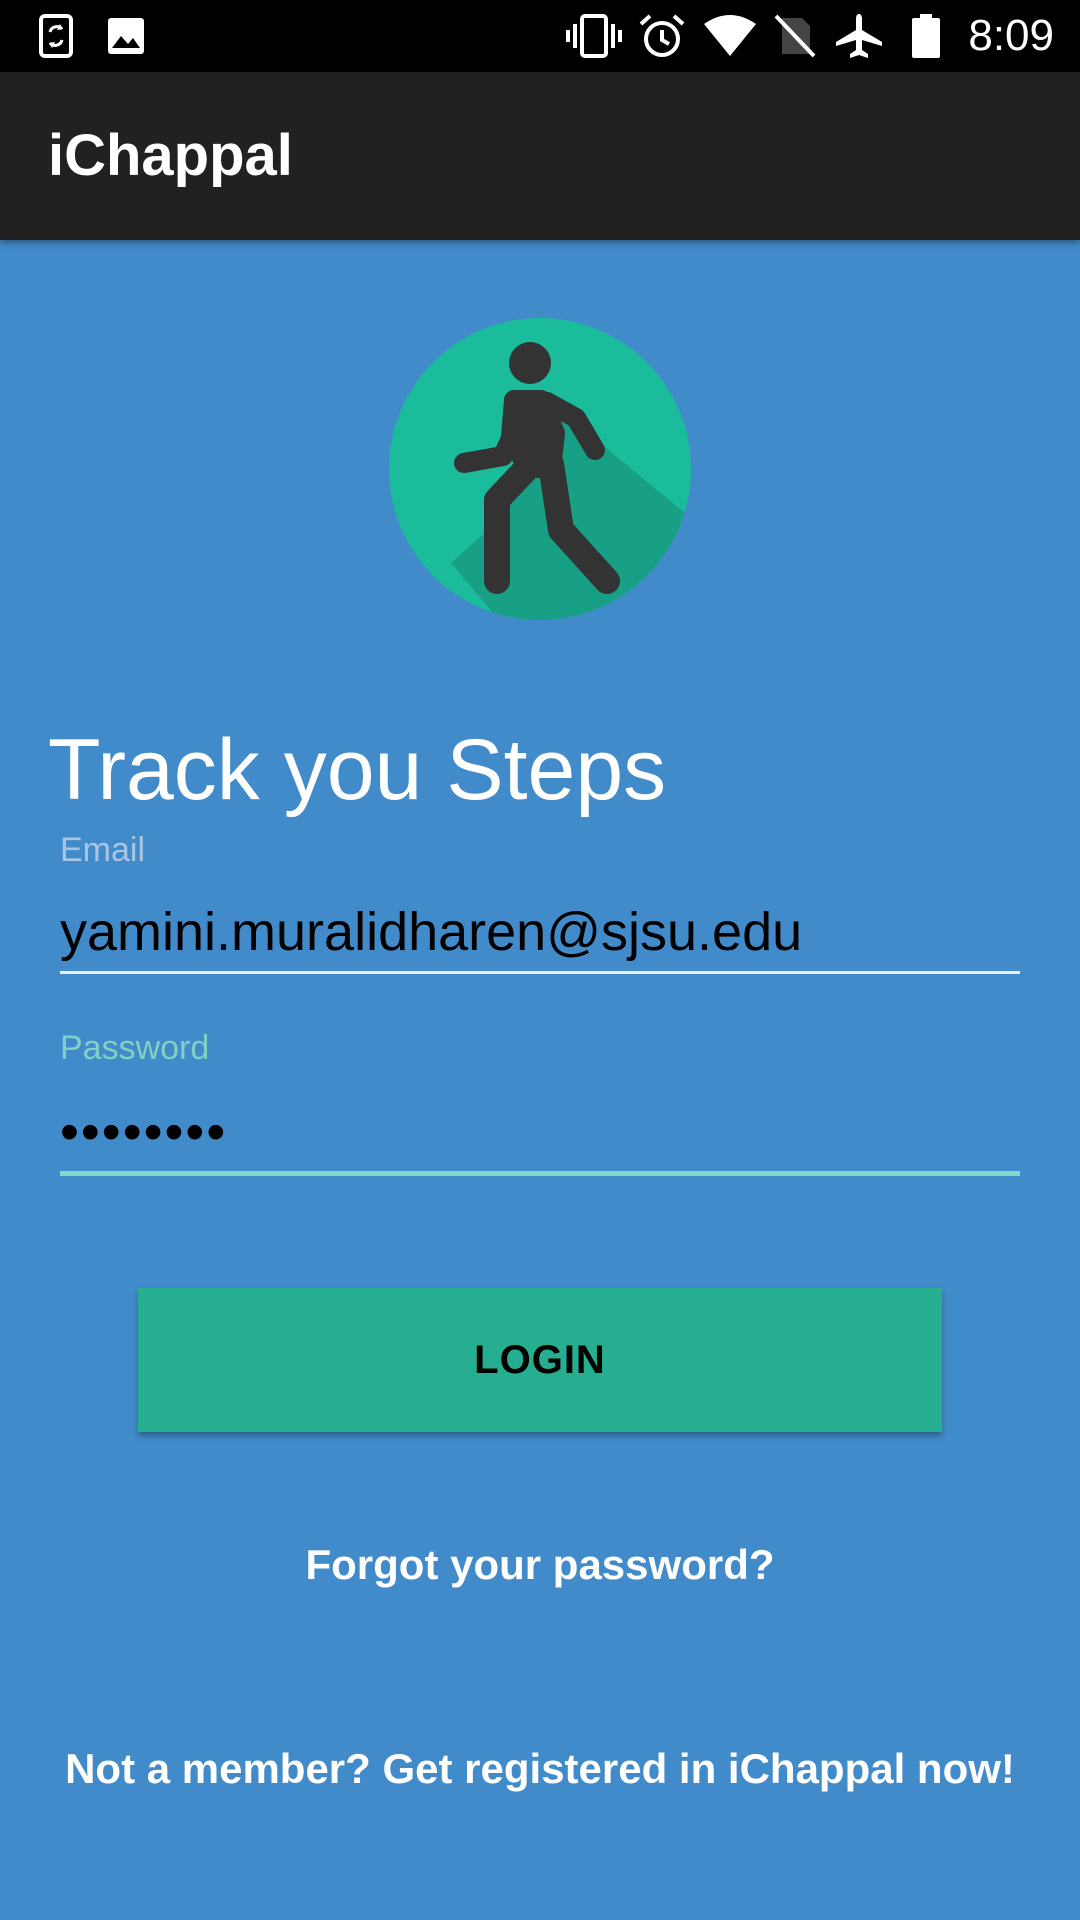 The width and height of the screenshot is (1080, 1920). Describe the element at coordinates (540, 1565) in the screenshot. I see `forgot-password-link: Forgot your password?` at that location.